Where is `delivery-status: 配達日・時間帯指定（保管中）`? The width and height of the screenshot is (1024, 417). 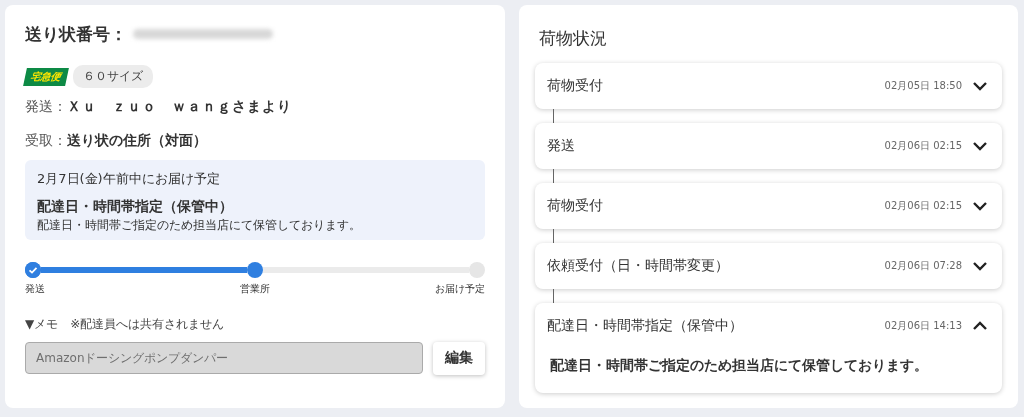 delivery-status: 配達日・時間帯指定（保管中） is located at coordinates (135, 207).